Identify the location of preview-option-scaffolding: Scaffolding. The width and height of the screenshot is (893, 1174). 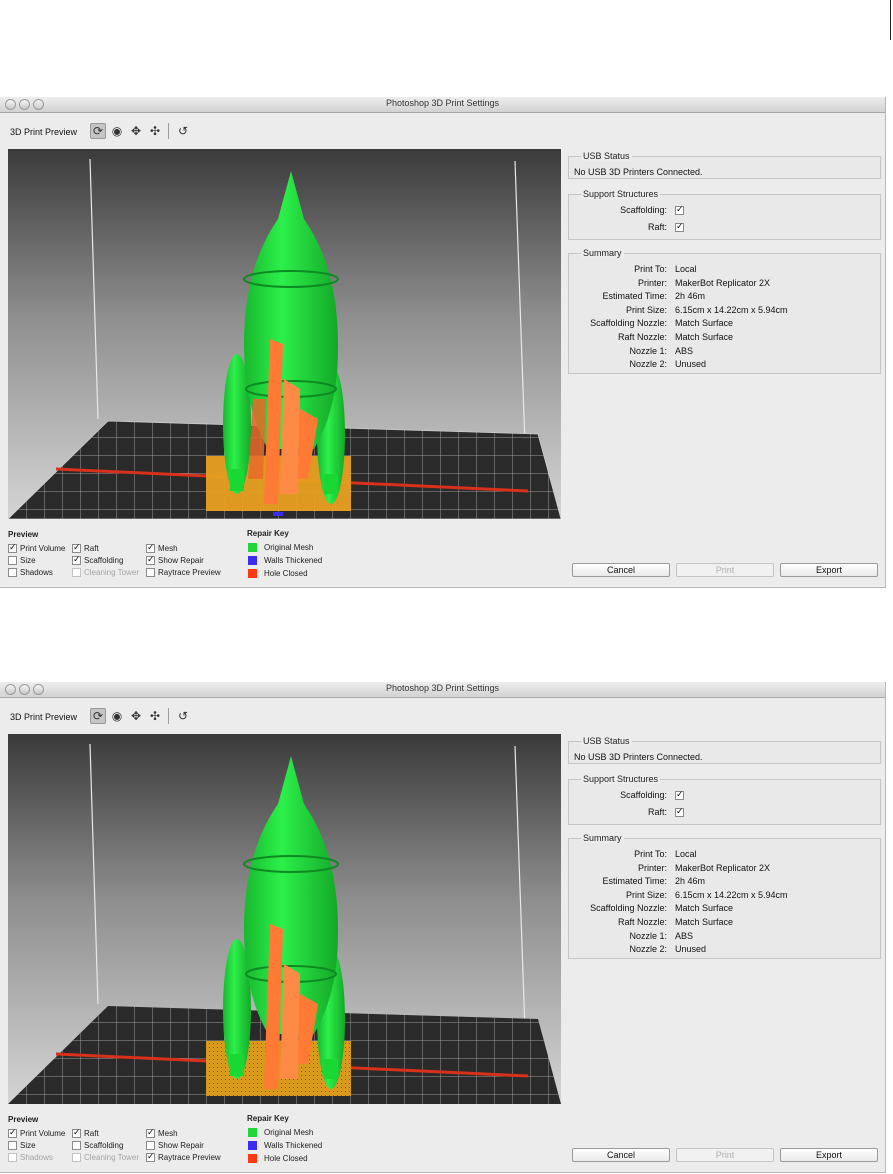
(97, 1145).